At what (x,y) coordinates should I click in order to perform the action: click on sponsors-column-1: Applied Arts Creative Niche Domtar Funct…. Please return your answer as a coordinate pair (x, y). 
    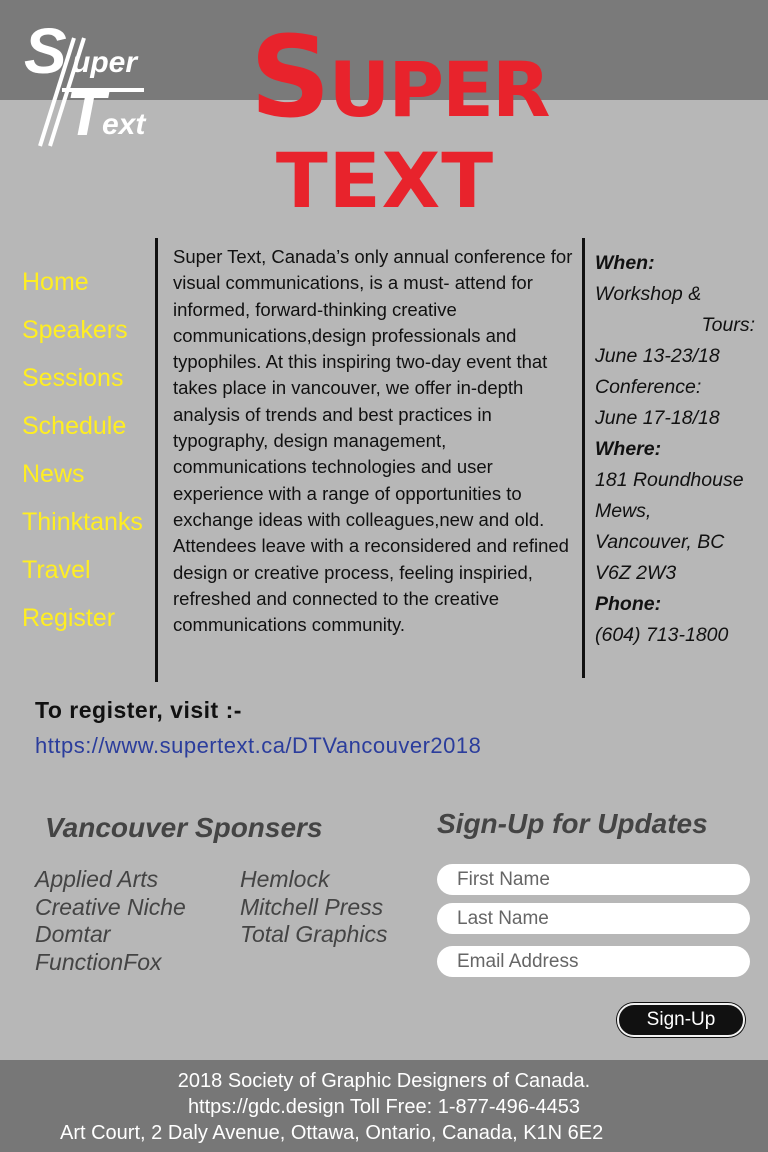
    Looking at the image, I should click on (110, 921).